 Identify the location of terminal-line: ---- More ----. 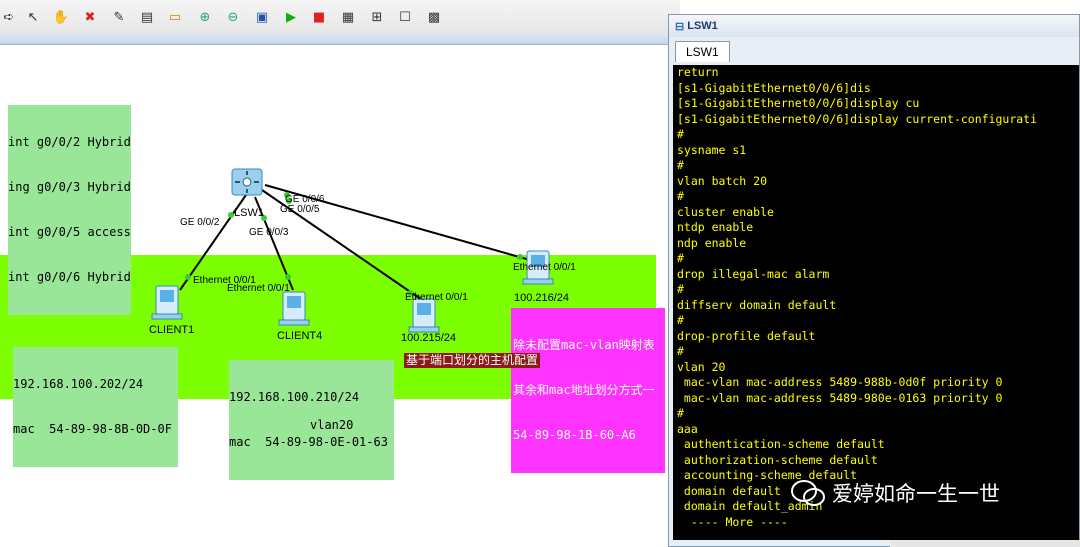
(732, 521).